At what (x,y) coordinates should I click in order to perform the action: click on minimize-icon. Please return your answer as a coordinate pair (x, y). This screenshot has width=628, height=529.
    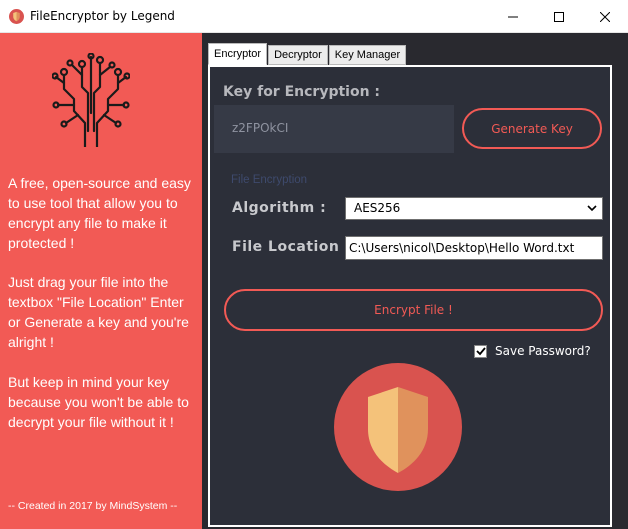
    Looking at the image, I should click on (513, 16).